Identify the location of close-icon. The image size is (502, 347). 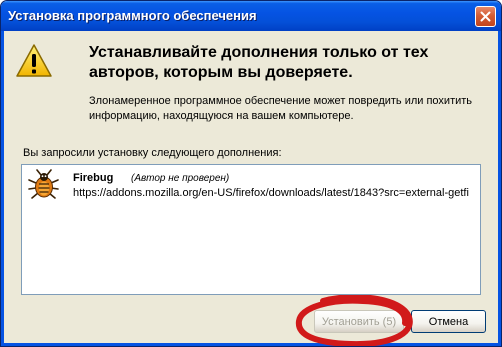
(485, 16).